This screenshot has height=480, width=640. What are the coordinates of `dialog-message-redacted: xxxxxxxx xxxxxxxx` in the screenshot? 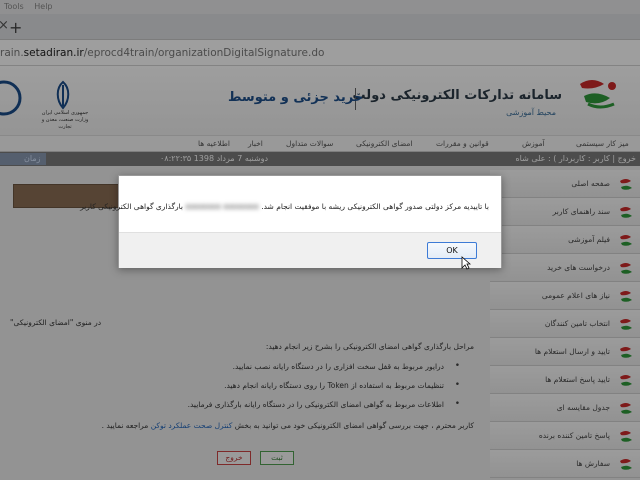 It's located at (222, 206).